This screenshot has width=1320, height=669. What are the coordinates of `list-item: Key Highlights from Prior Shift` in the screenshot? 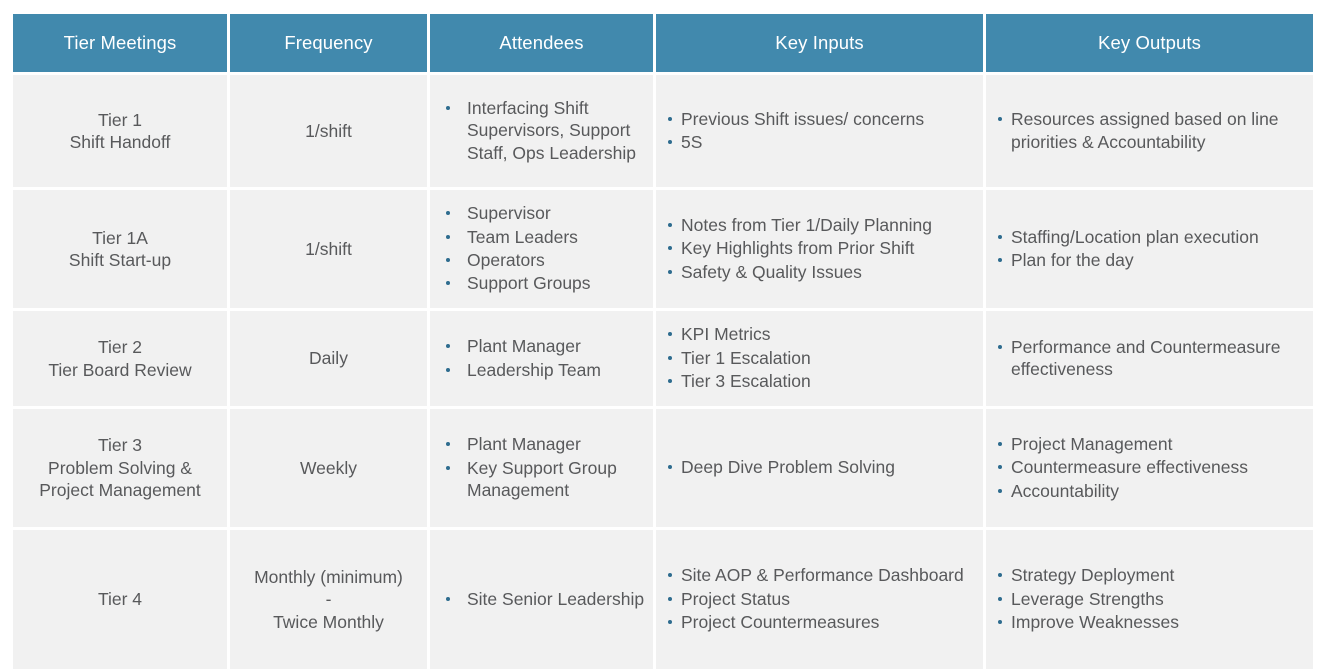 It's located at (822, 248).